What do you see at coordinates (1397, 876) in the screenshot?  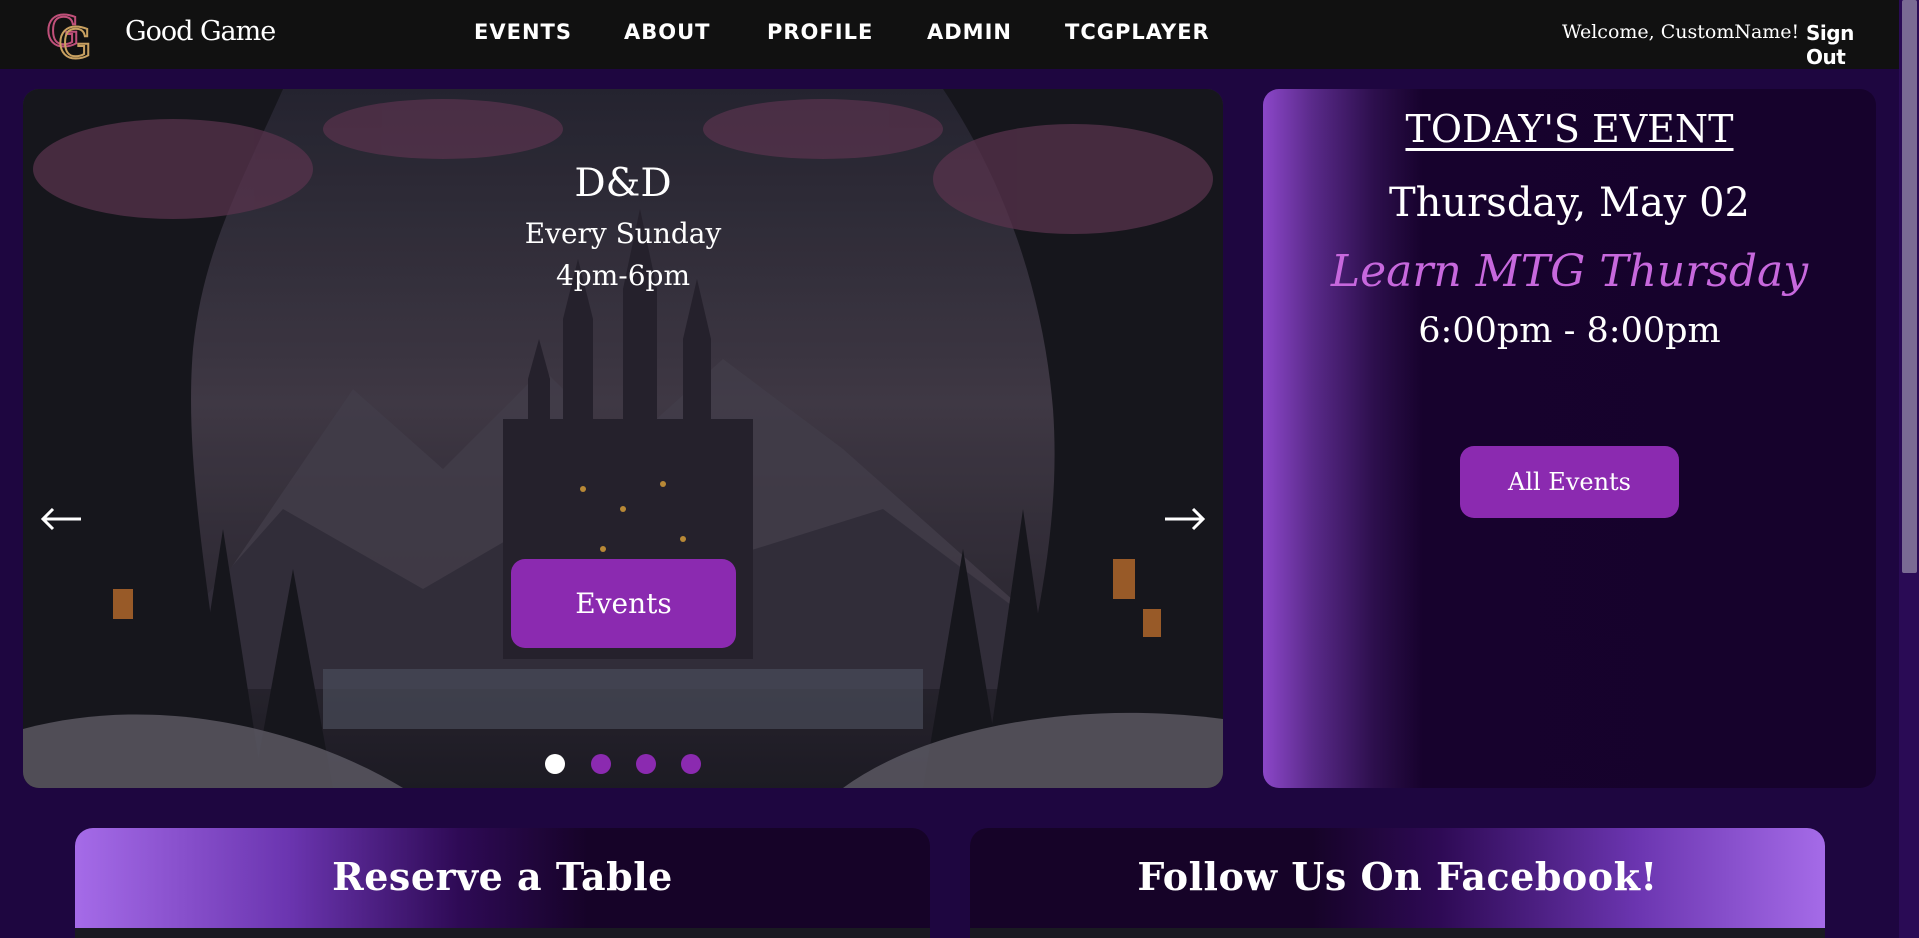 I see `facebook-title: Follow Us On Facebook!` at bounding box center [1397, 876].